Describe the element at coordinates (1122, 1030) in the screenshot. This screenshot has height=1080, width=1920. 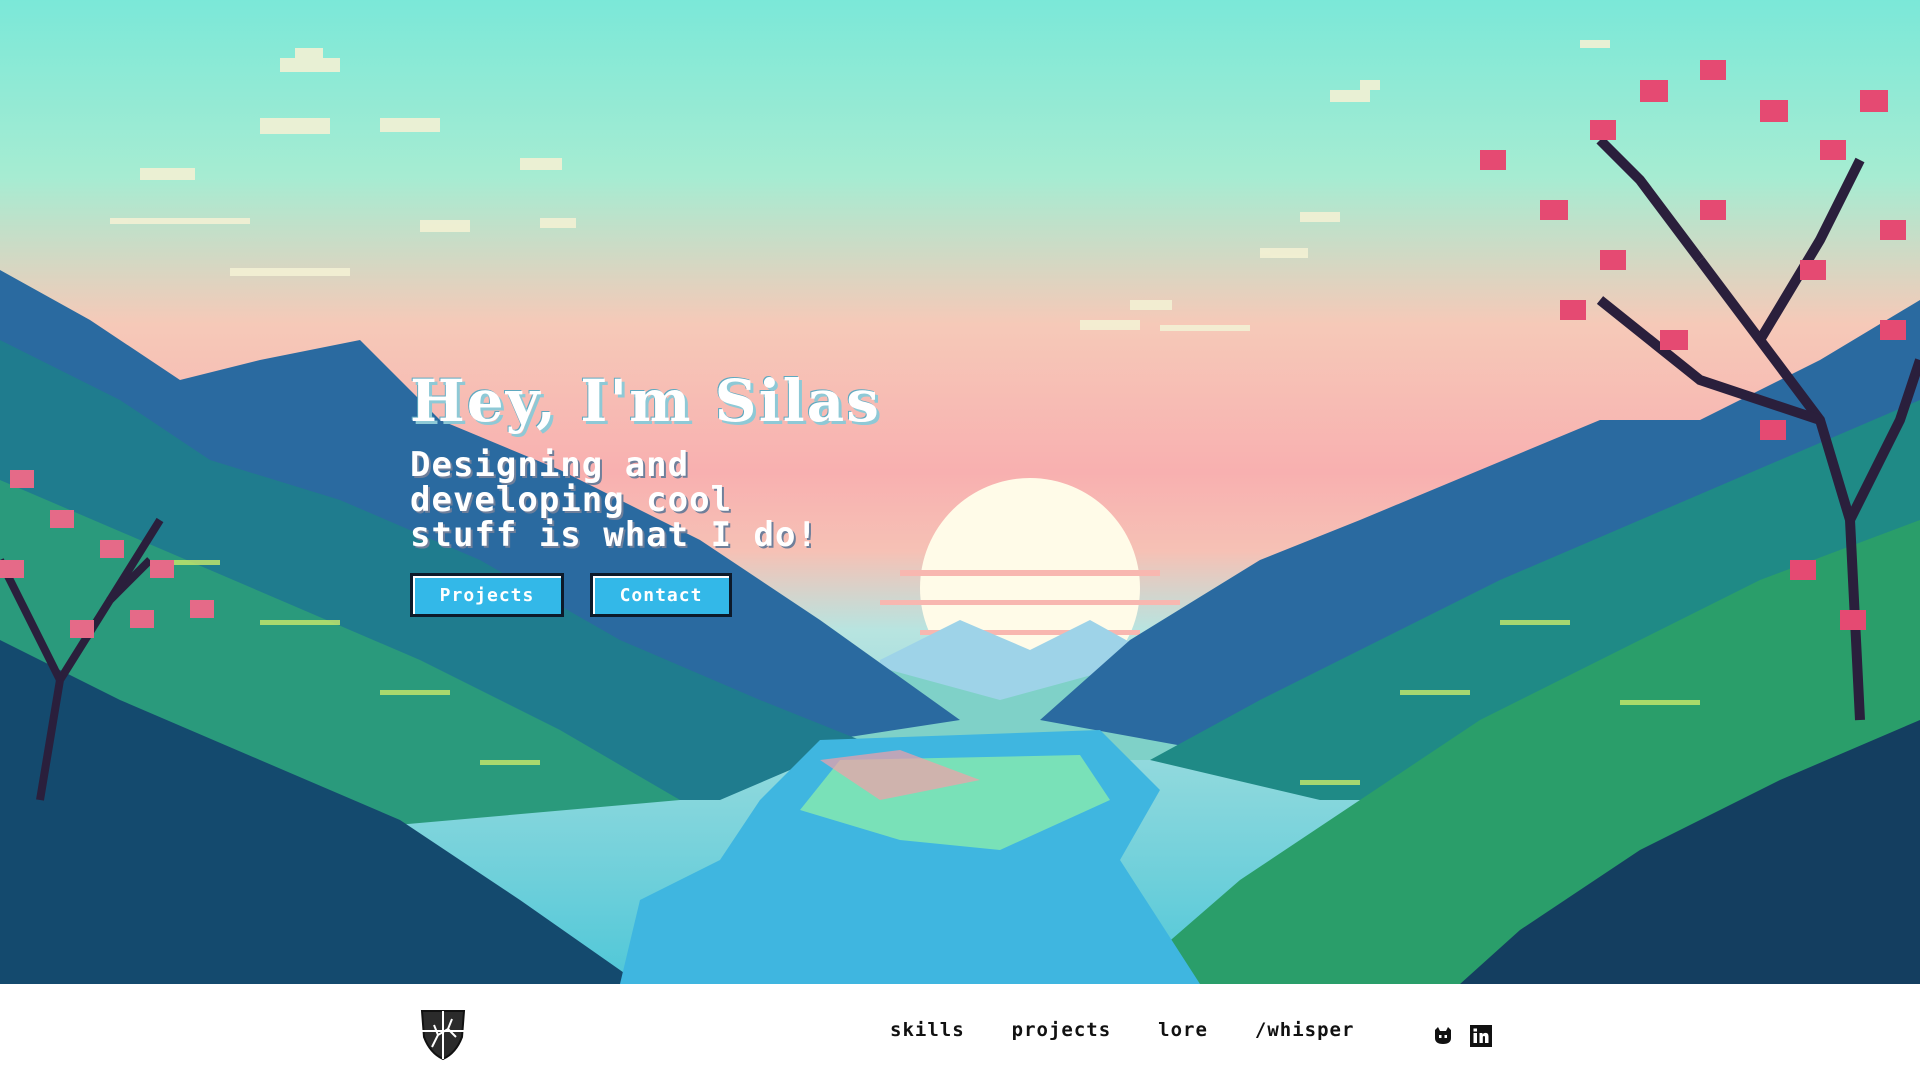
I see `nav-links: skills projects lore /whisper` at that location.